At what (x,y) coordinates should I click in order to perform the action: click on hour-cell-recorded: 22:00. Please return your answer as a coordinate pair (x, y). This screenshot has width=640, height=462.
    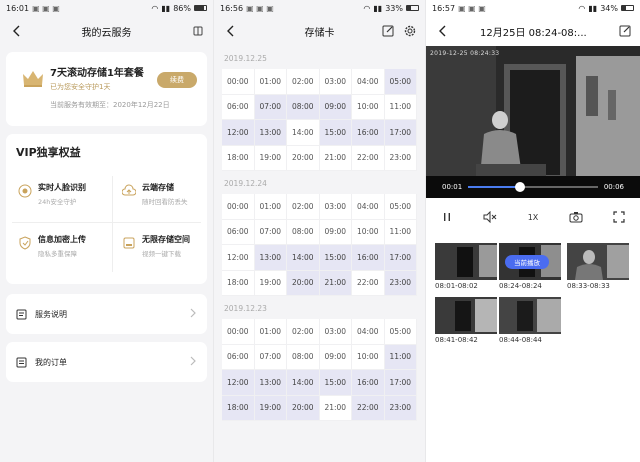
    Looking at the image, I should click on (368, 408).